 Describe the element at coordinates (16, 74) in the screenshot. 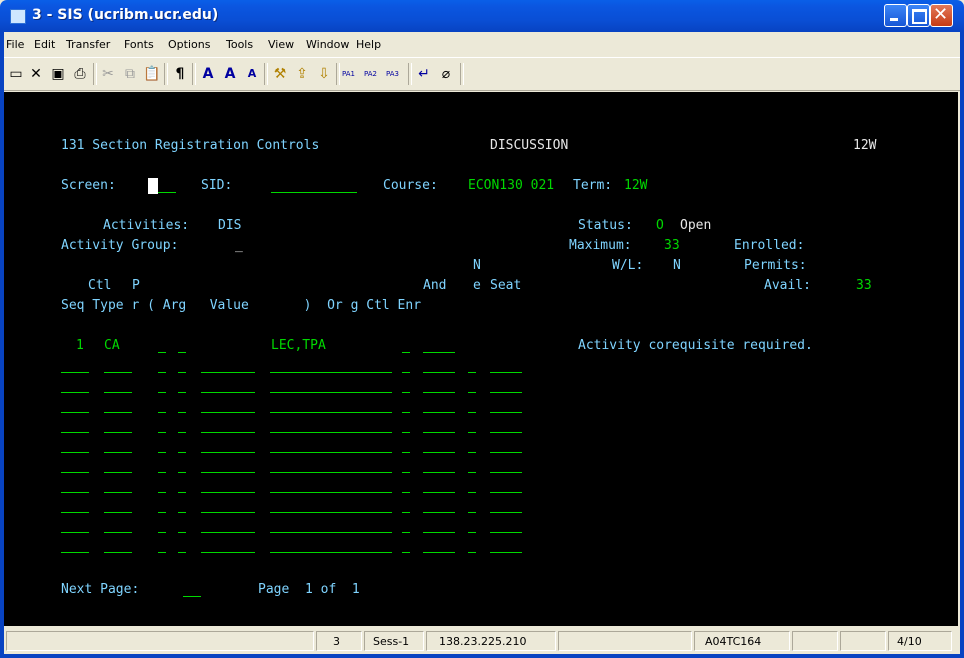

I see `connect-icon: ▭` at that location.